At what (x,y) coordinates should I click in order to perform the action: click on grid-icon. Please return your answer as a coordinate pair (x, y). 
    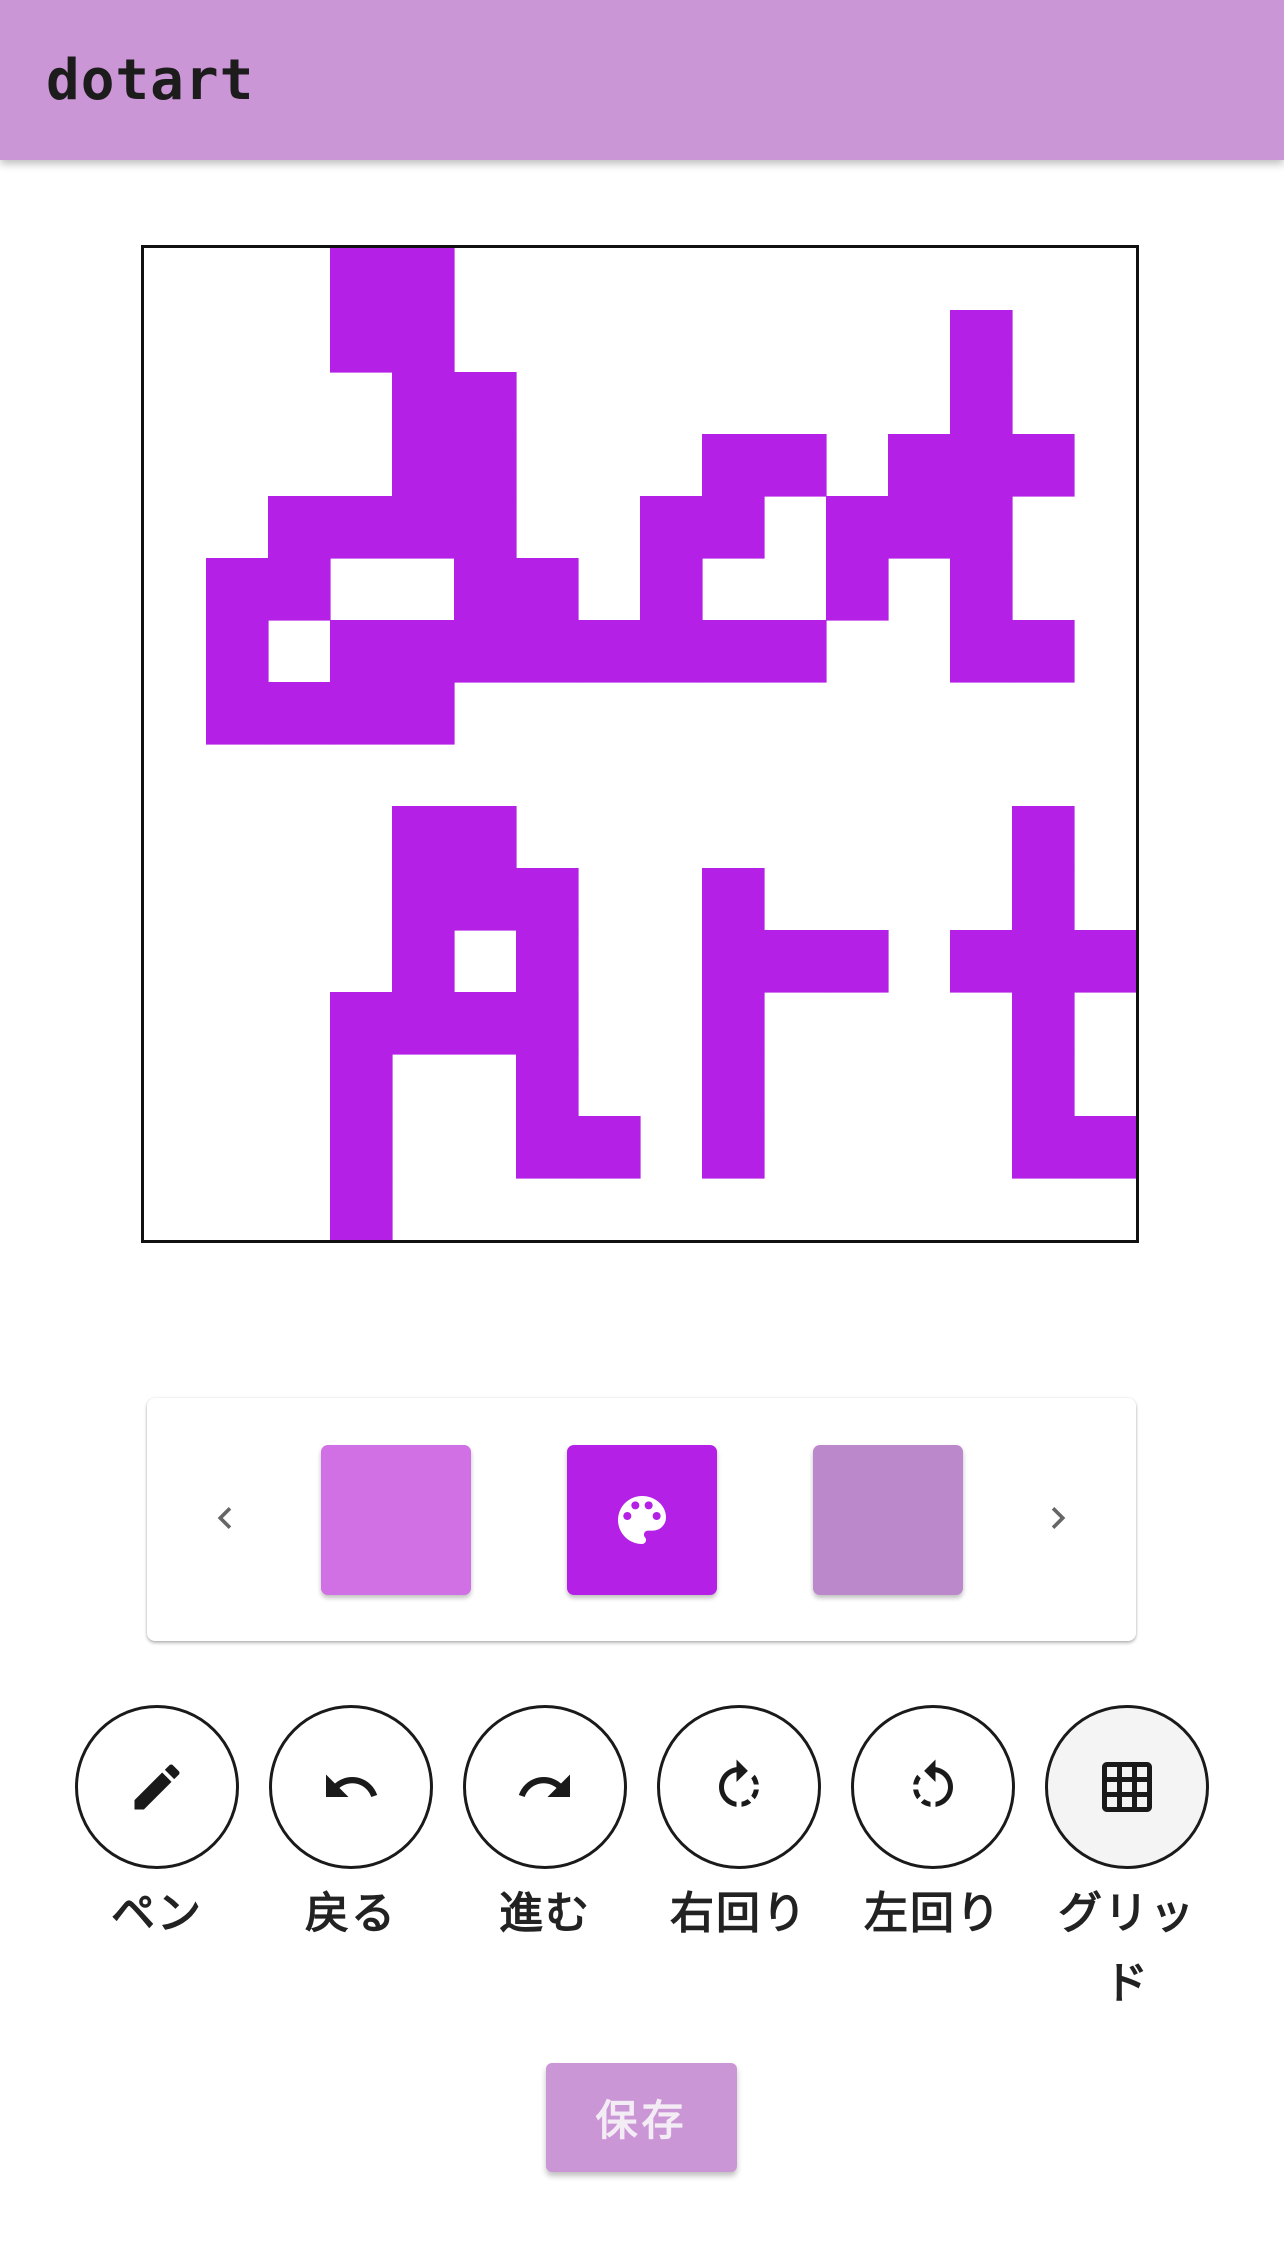
    Looking at the image, I should click on (1127, 1787).